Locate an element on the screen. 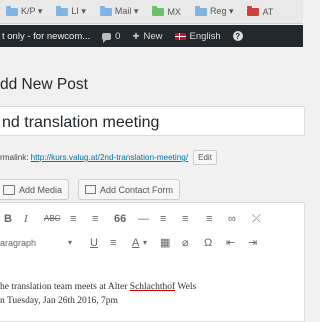 The width and height of the screenshot is (320, 322). remove-link-icon: ⤫ is located at coordinates (256, 219).